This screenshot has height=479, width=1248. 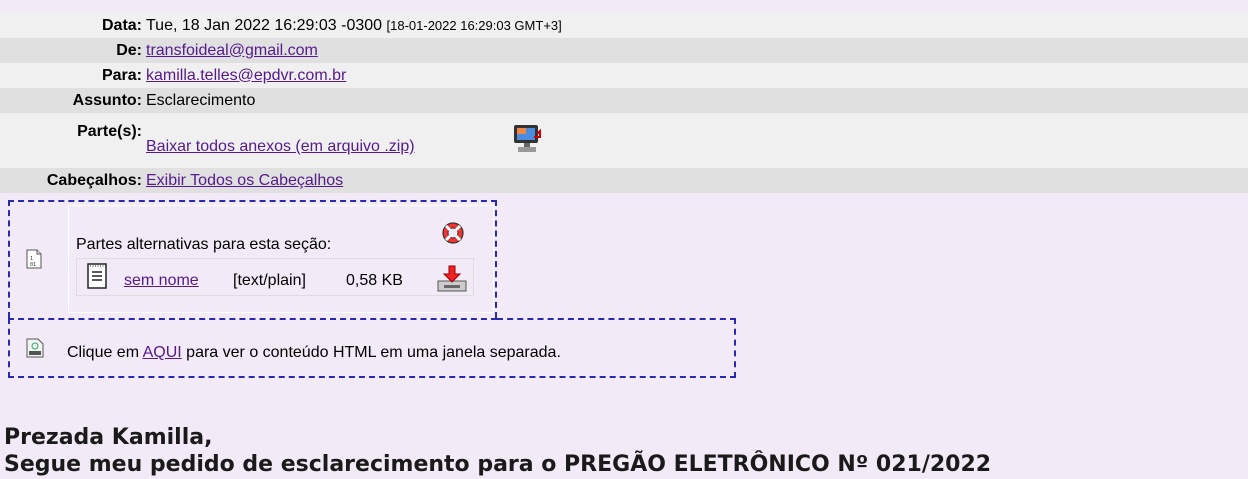 What do you see at coordinates (624, 100) in the screenshot?
I see `header-row-subject: Assunto: Esclarecimento` at bounding box center [624, 100].